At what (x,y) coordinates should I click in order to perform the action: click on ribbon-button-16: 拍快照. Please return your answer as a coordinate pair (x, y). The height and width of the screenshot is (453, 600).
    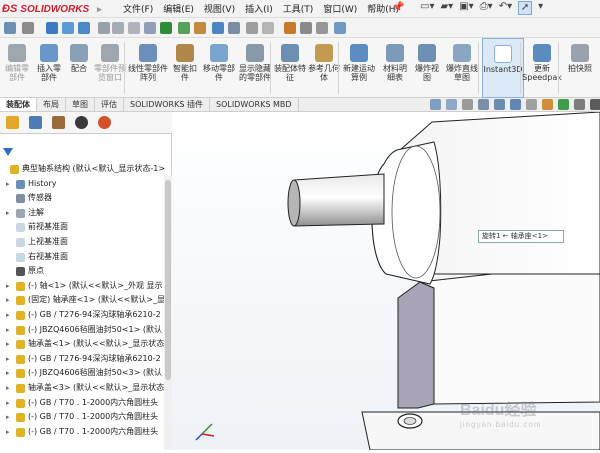
    Looking at the image, I should click on (580, 68).